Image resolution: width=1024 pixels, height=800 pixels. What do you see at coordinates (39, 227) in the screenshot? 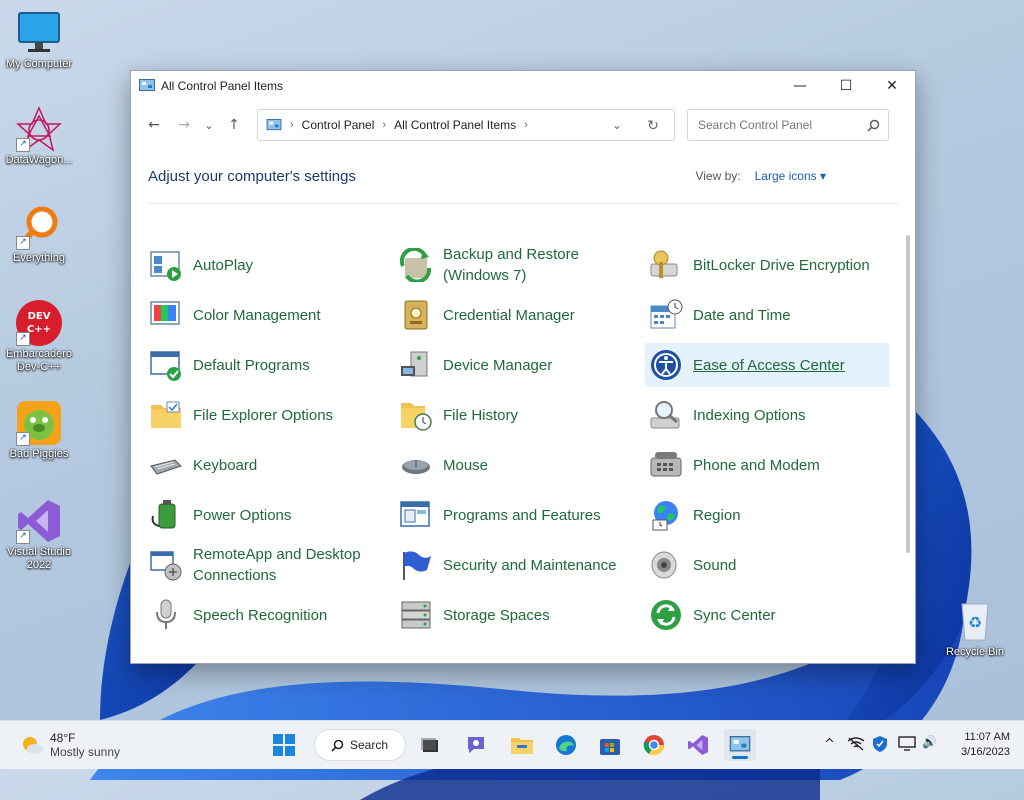
I see `magnifier-icon: ↗` at bounding box center [39, 227].